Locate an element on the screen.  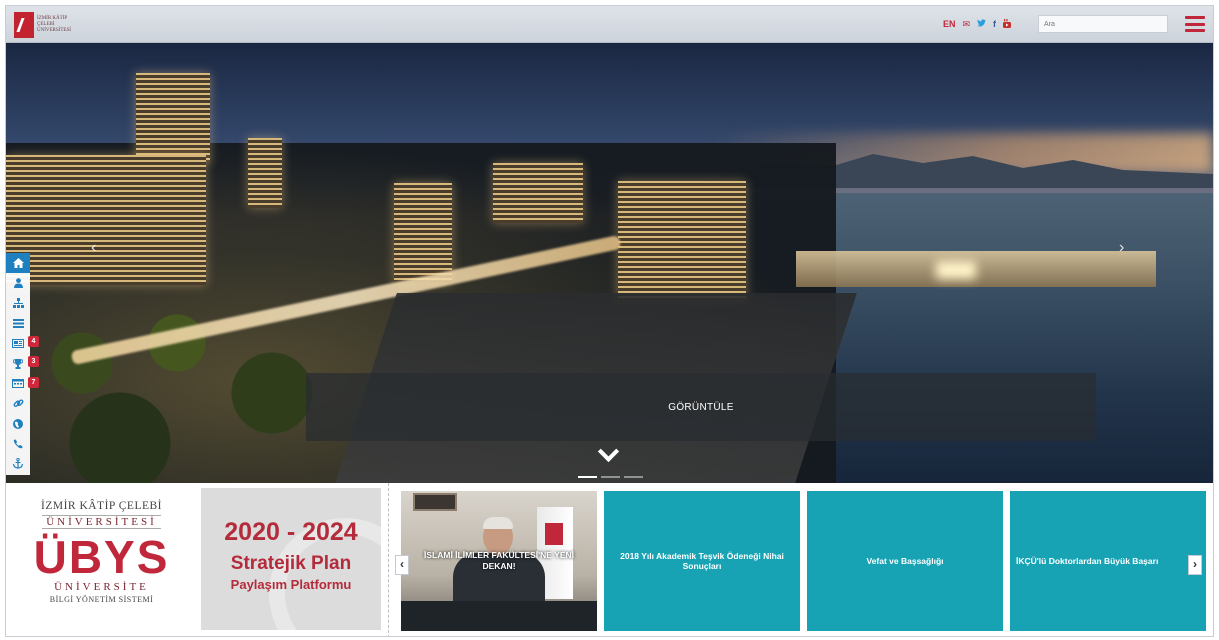
list-icon is located at coordinates (18, 323).